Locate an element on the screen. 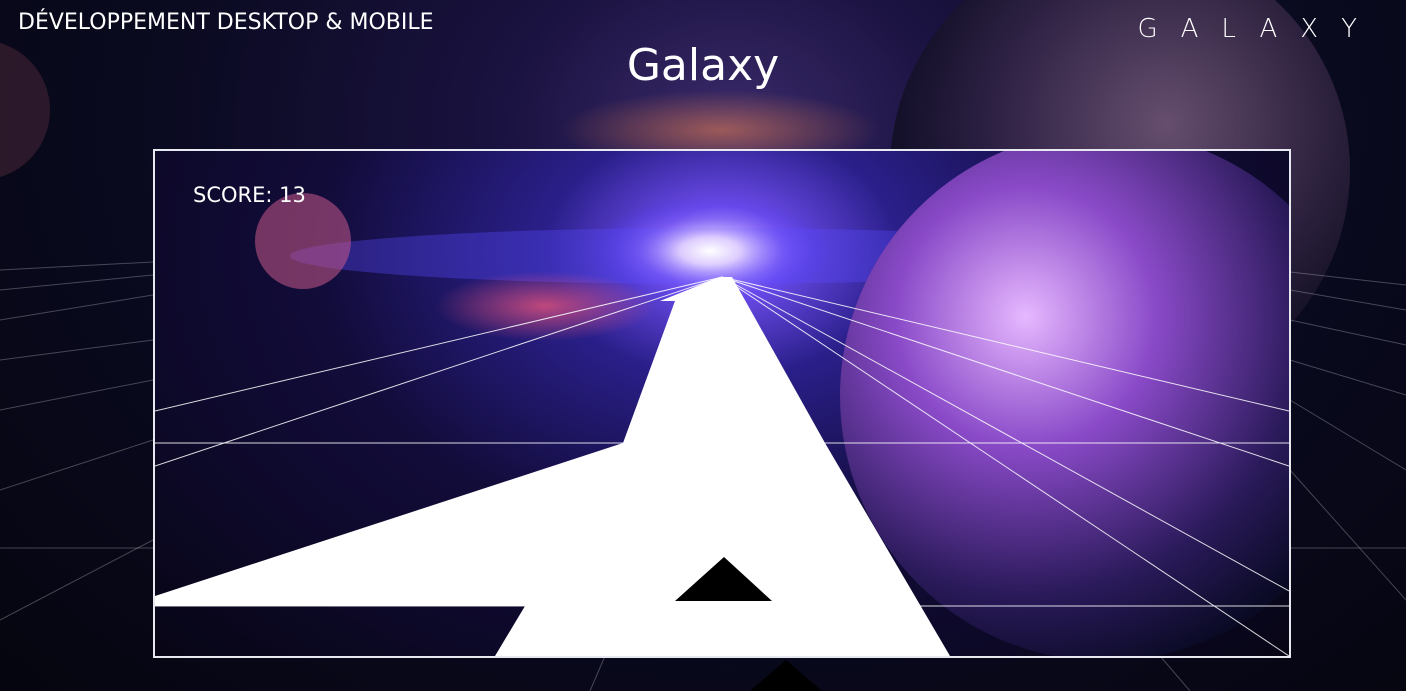 The image size is (1406, 691). moon is located at coordinates (303, 241).